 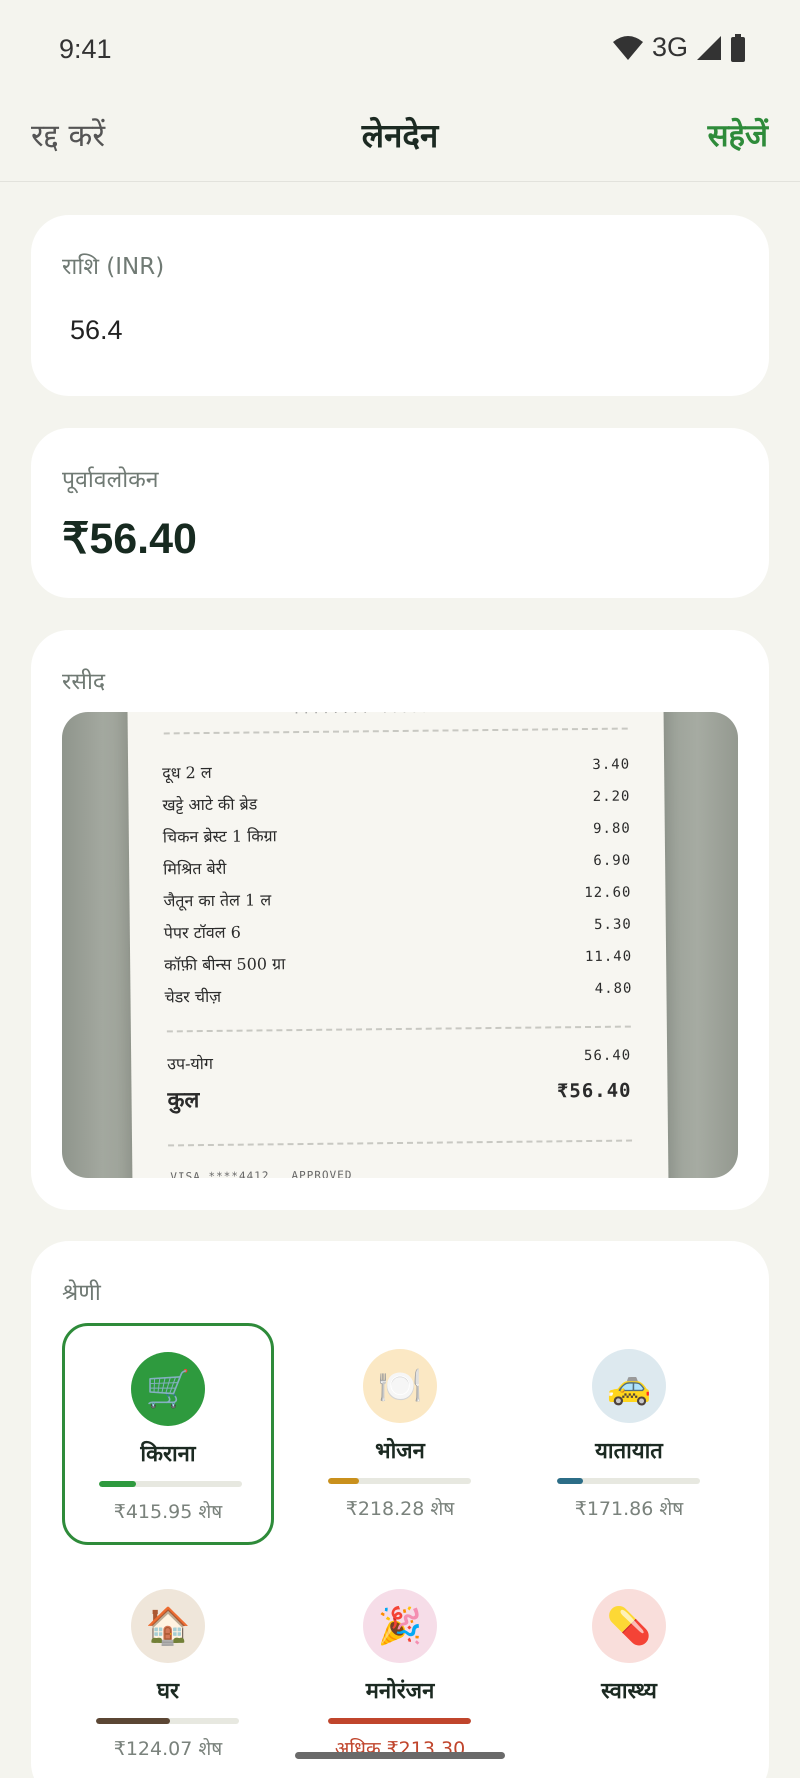 What do you see at coordinates (129, 539) in the screenshot?
I see `preview-amount: ₹56.40` at bounding box center [129, 539].